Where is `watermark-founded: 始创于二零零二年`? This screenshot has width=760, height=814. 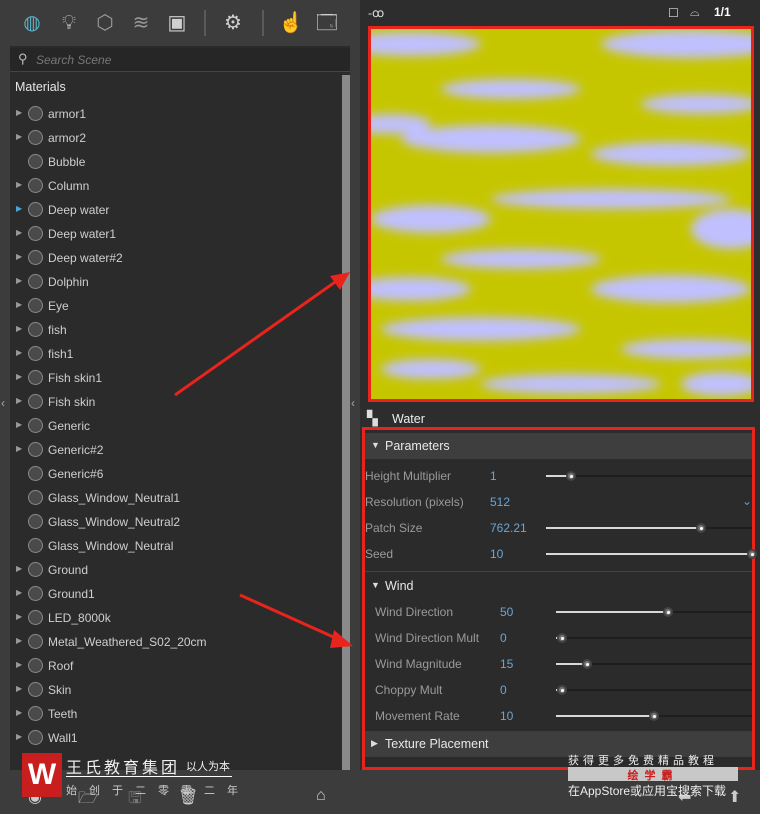
watermark-founded: 始创于二零零二年 is located at coordinates (158, 791).